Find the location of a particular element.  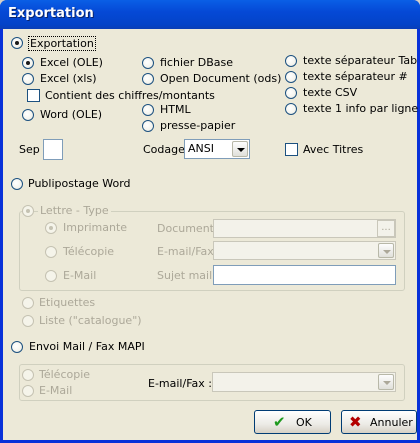

envoi-email-label: E-Mail is located at coordinates (56, 390).